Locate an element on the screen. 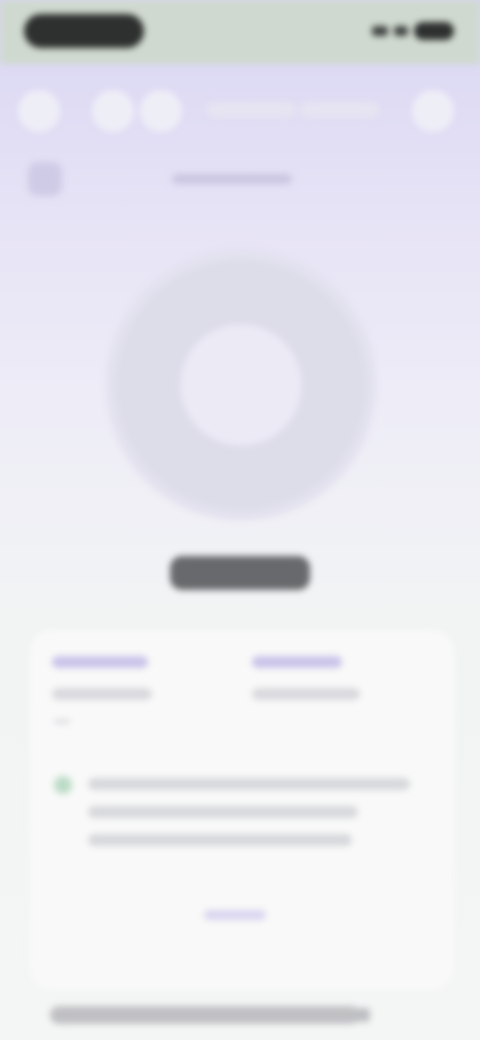 The image size is (480, 1040). header is located at coordinates (240, 178).